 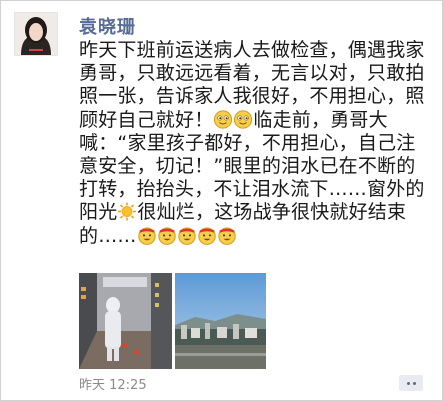 What do you see at coordinates (113, 385) in the screenshot?
I see `timestamp: 昨天 12:25` at bounding box center [113, 385].